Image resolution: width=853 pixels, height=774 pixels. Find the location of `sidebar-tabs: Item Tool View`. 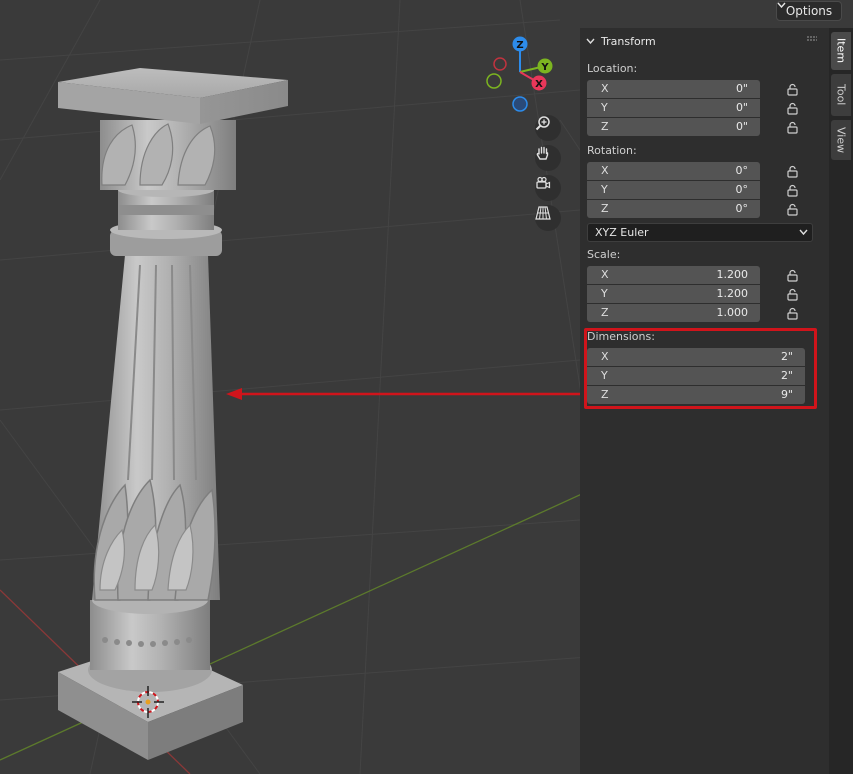

sidebar-tabs: Item Tool View is located at coordinates (841, 401).